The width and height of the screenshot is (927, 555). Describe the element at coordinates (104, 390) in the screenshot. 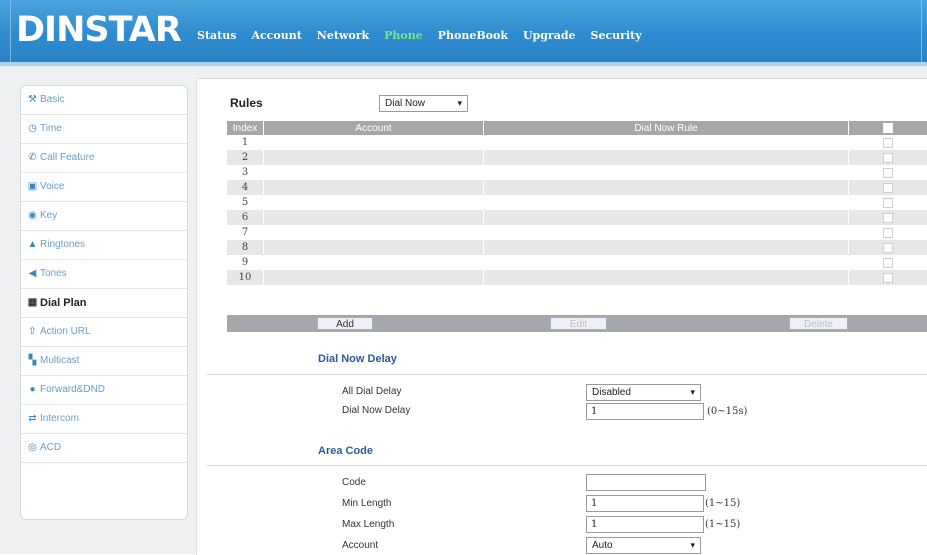

I see `sidebar-item-forward-dnd: ●Forward&DND` at that location.